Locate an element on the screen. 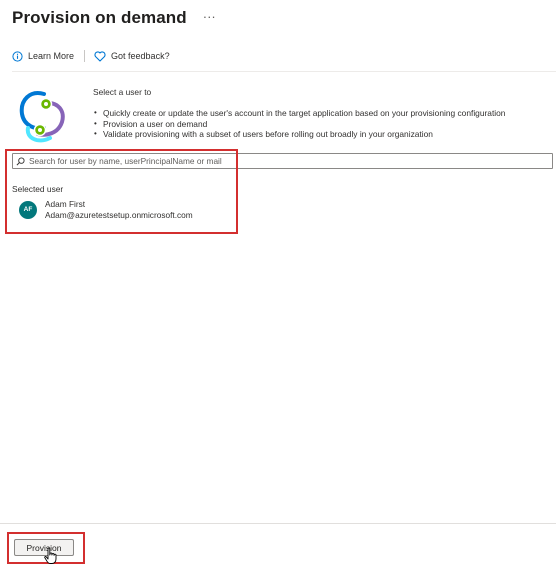 Image resolution: width=560 pixels, height=570 pixels. intro-heading: Select a user to is located at coordinates (122, 92).